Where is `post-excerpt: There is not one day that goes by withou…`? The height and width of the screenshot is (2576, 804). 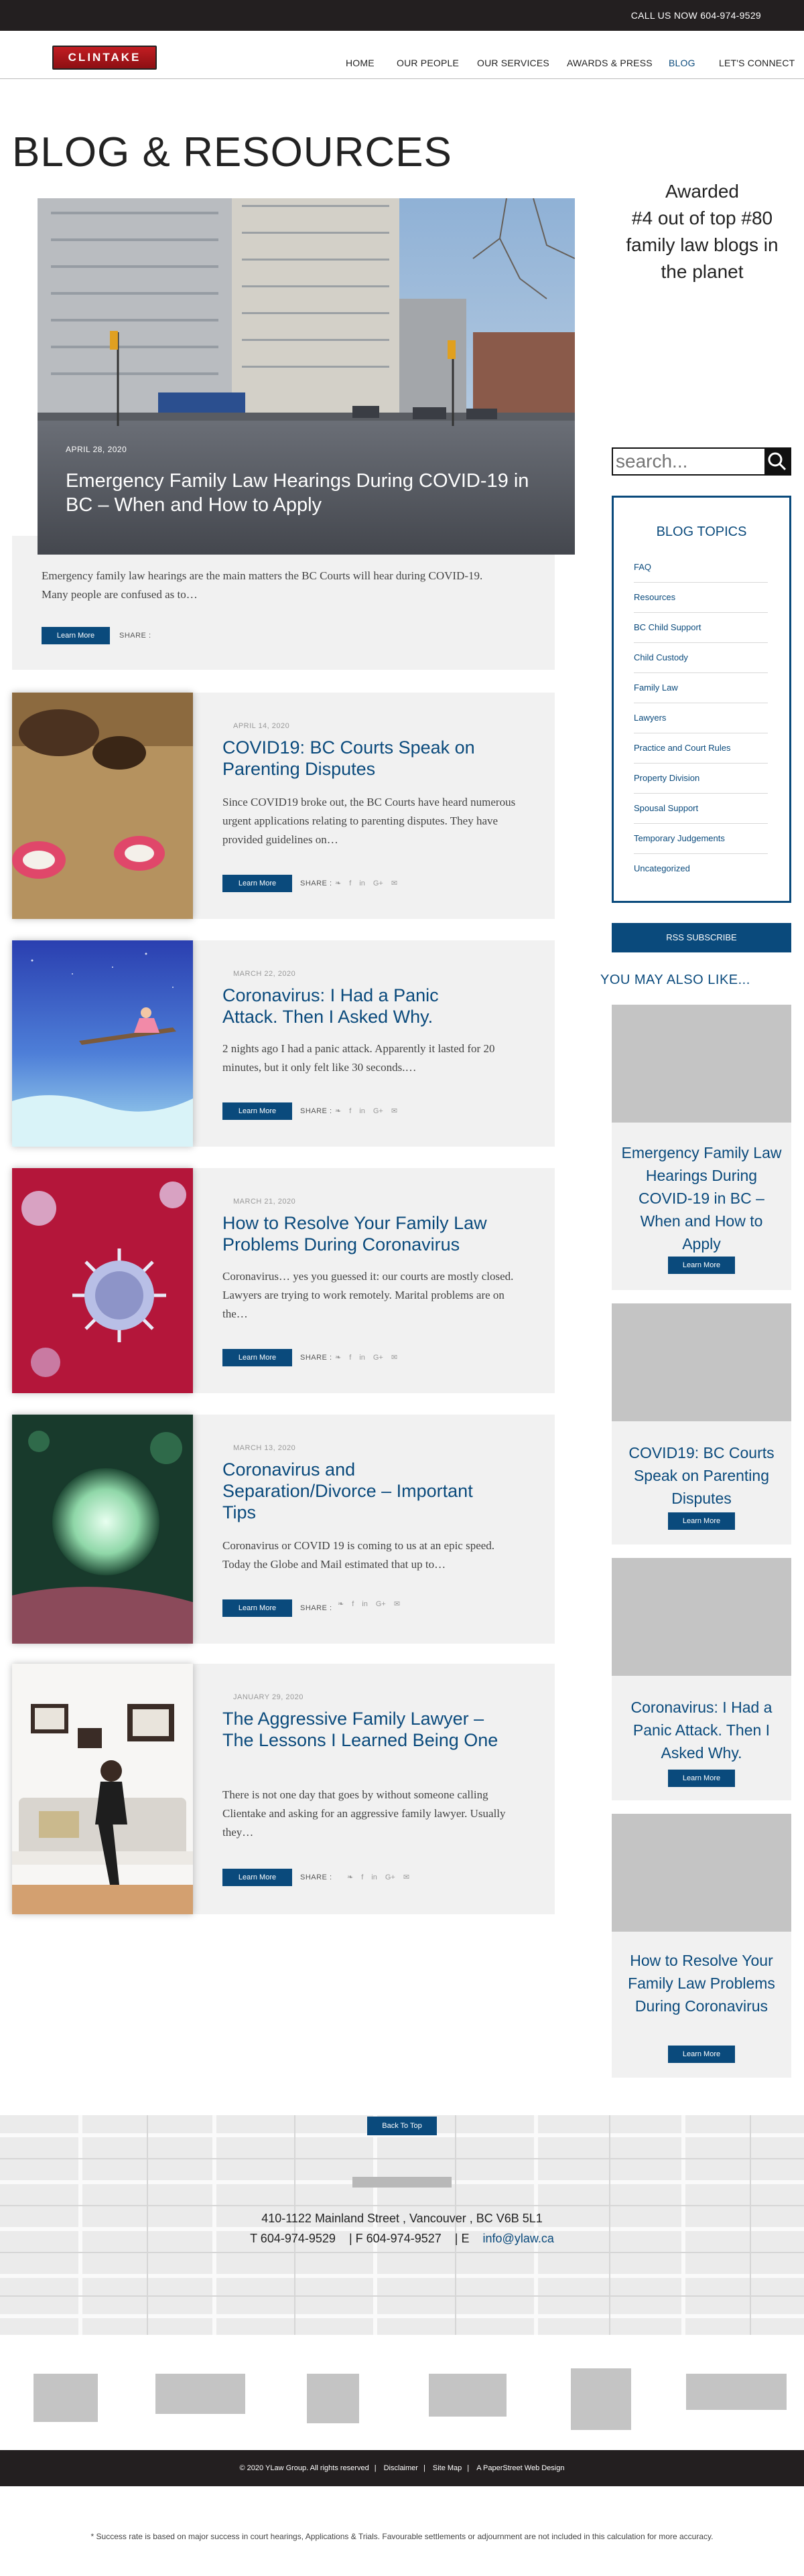
post-excerpt: There is not one day that goes by withou… is located at coordinates (364, 1813).